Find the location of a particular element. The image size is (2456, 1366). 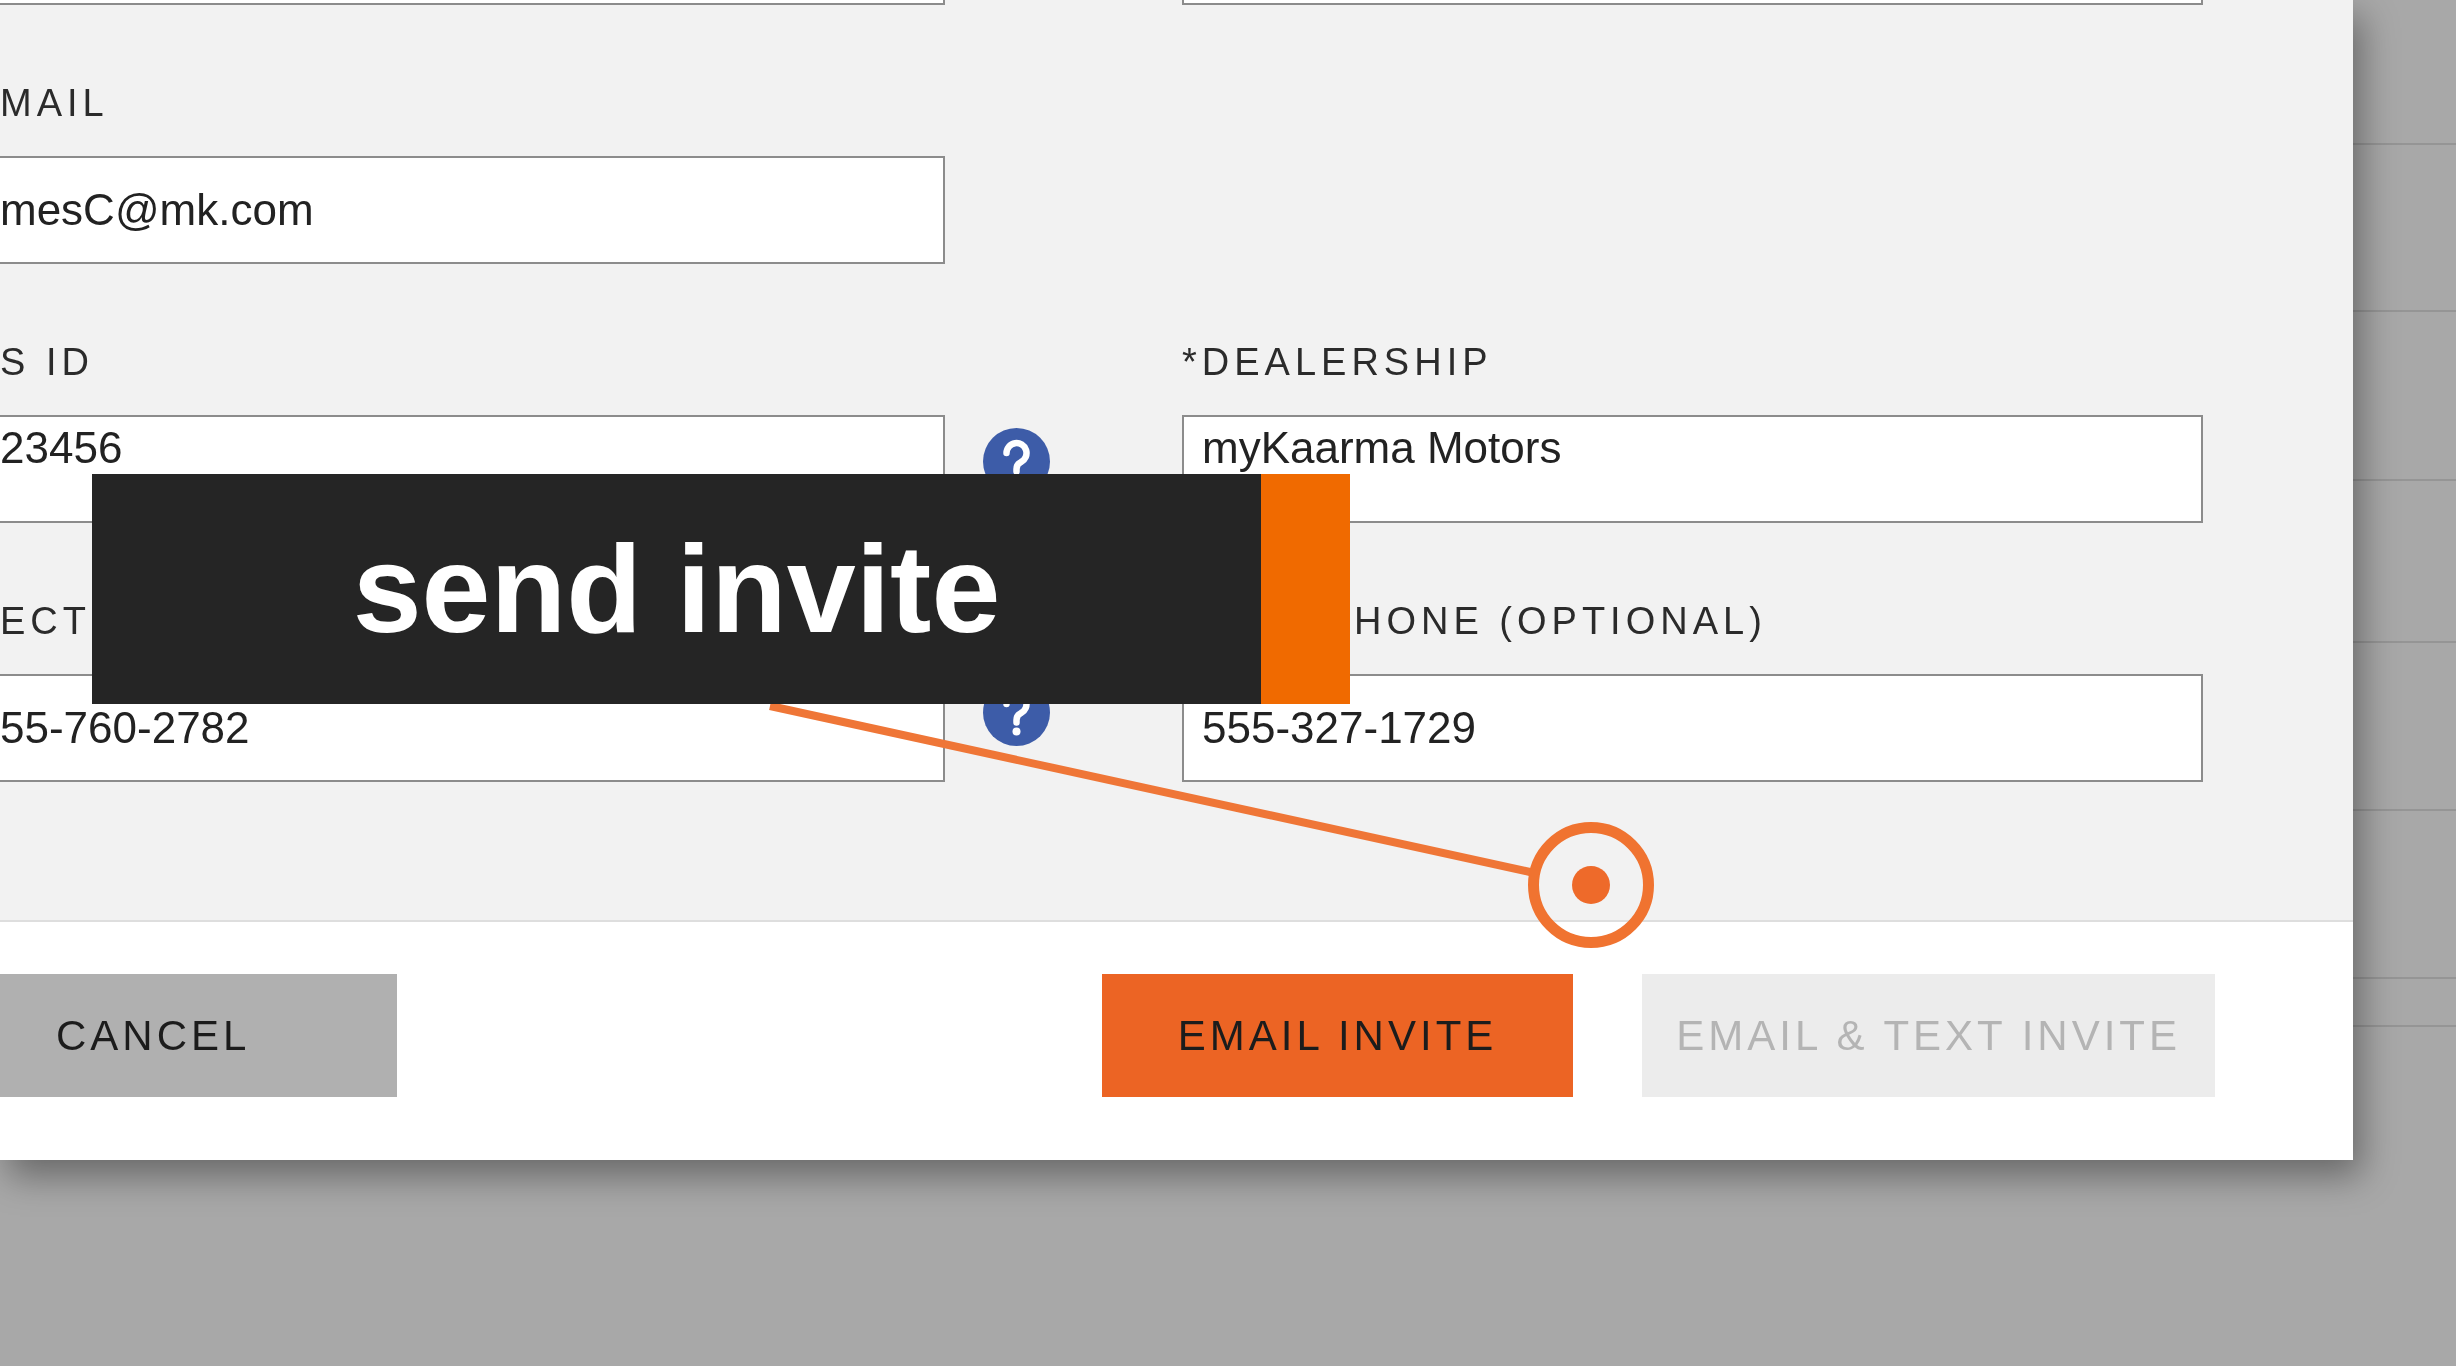

cancel-button: CANCEL is located at coordinates (198, 1035).